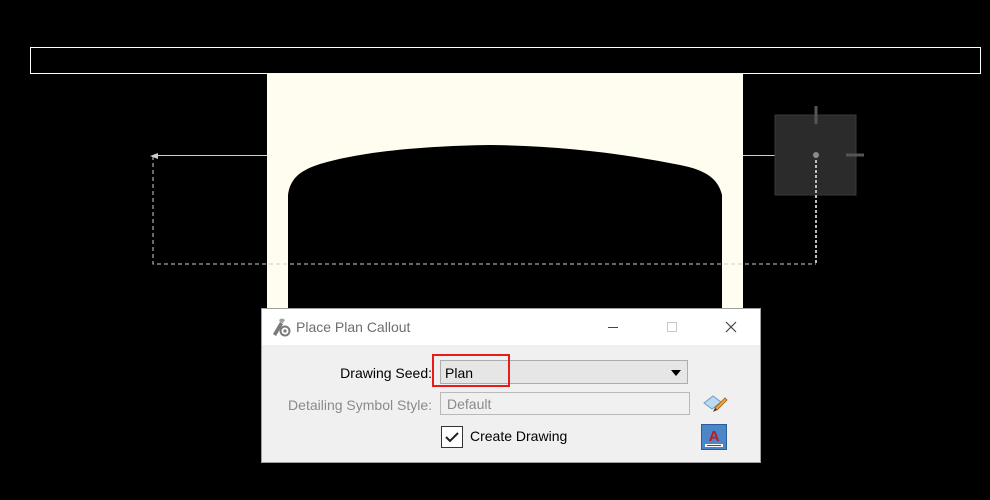 This screenshot has height=500, width=990. I want to click on detailing-symbol-style-field: Default, so click(565, 403).